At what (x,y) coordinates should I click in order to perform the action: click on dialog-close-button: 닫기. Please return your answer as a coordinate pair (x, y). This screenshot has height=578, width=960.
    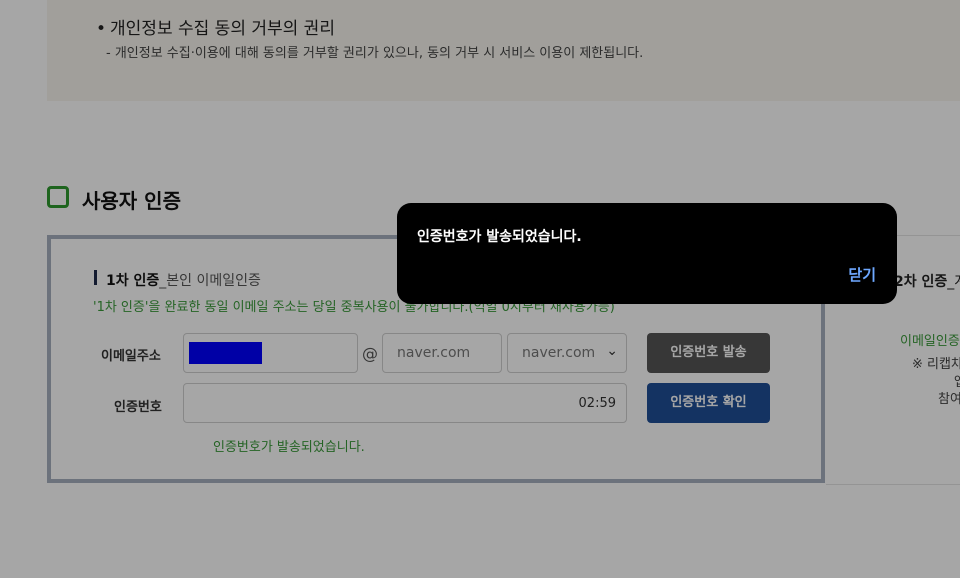
    Looking at the image, I should click on (862, 274).